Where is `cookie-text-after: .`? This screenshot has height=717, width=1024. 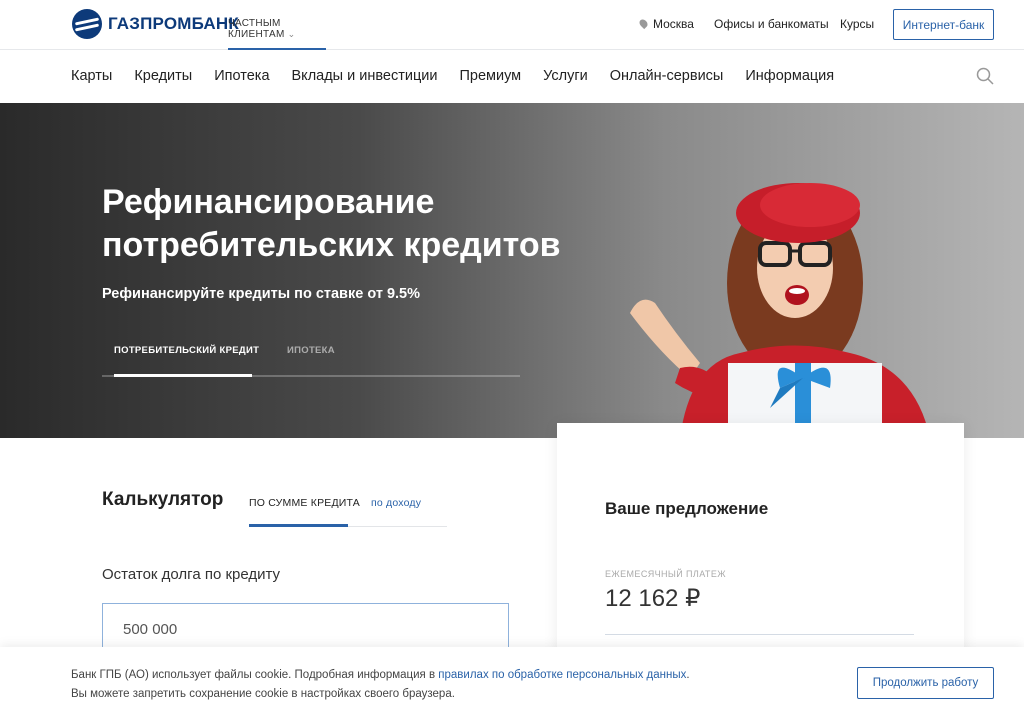 cookie-text-after: . is located at coordinates (688, 675).